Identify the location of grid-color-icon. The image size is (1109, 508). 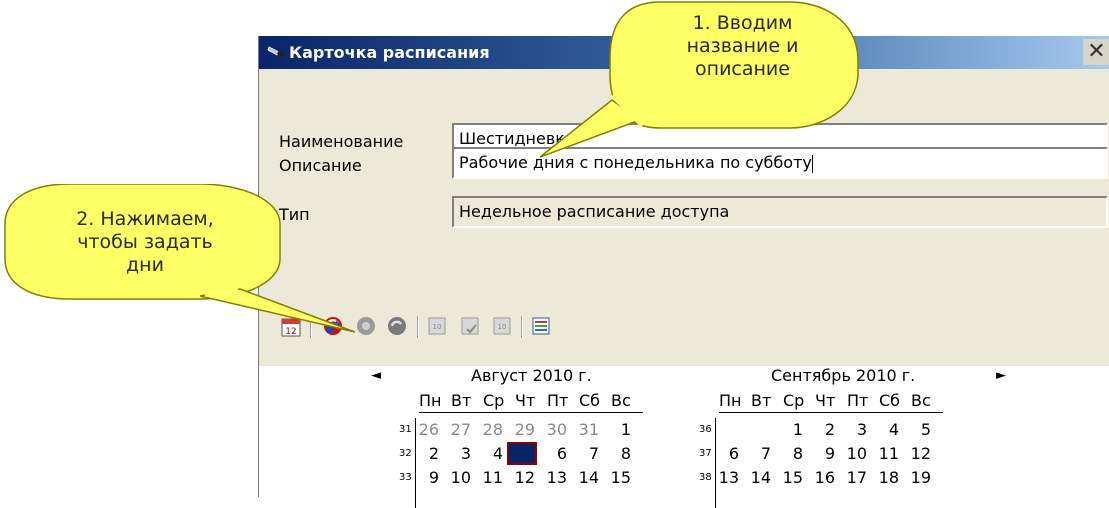
(541, 326).